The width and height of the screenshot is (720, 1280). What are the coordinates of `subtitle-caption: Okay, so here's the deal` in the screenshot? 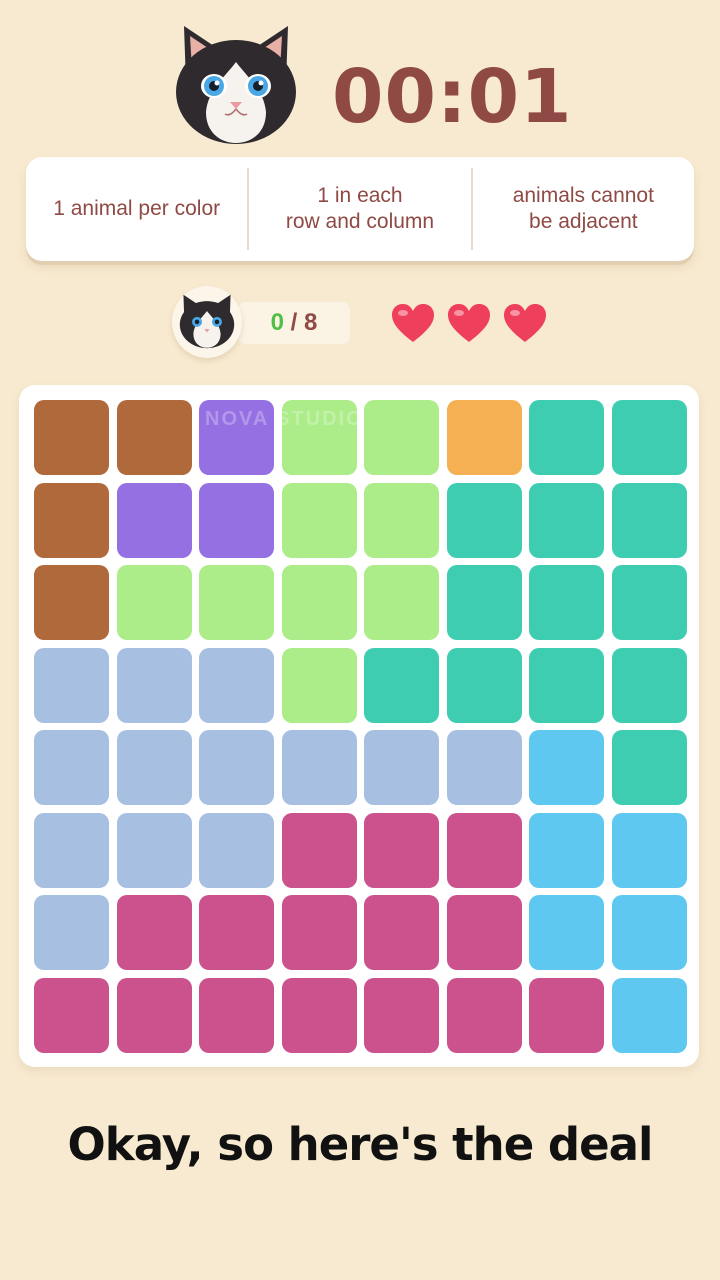 It's located at (360, 1144).